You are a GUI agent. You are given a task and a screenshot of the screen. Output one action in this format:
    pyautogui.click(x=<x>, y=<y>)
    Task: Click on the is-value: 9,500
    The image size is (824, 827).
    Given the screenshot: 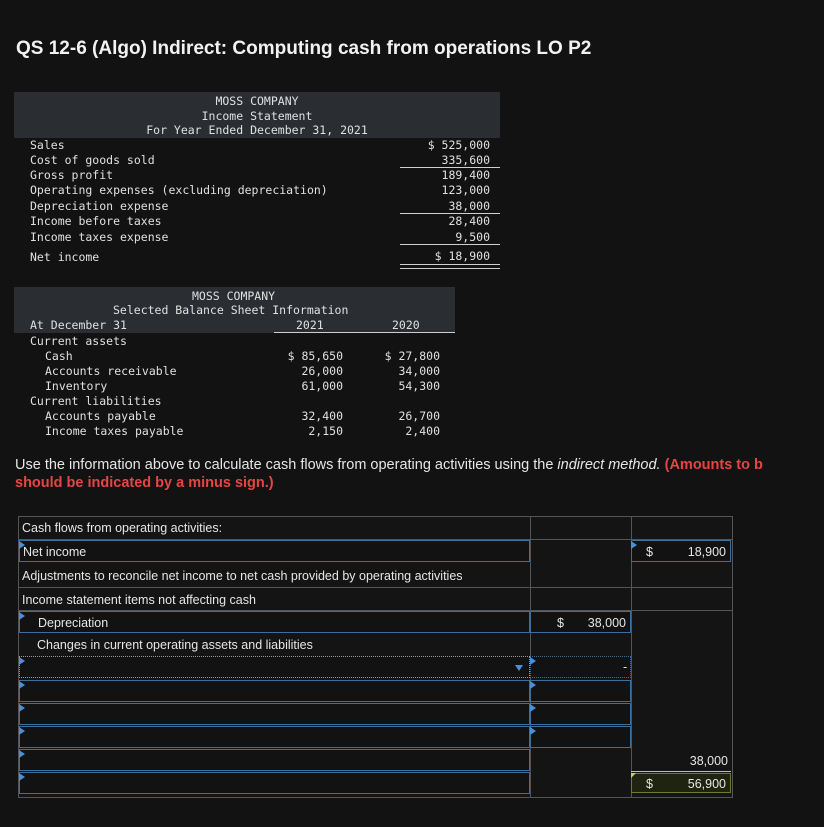 What is the action you would take?
    pyautogui.click(x=472, y=237)
    